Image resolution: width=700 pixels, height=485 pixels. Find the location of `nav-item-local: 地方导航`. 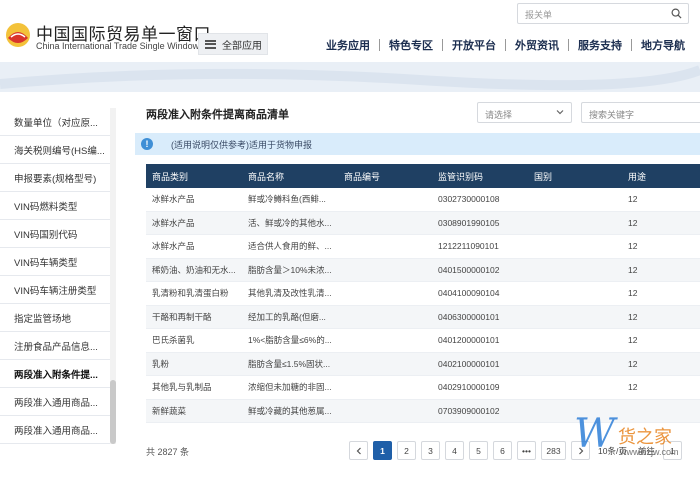

nav-item-local: 地方导航 is located at coordinates (663, 45).